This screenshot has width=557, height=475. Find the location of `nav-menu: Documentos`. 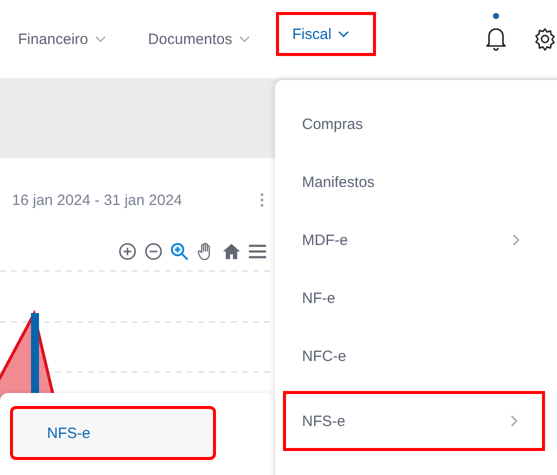

nav-menu: Documentos is located at coordinates (199, 39).